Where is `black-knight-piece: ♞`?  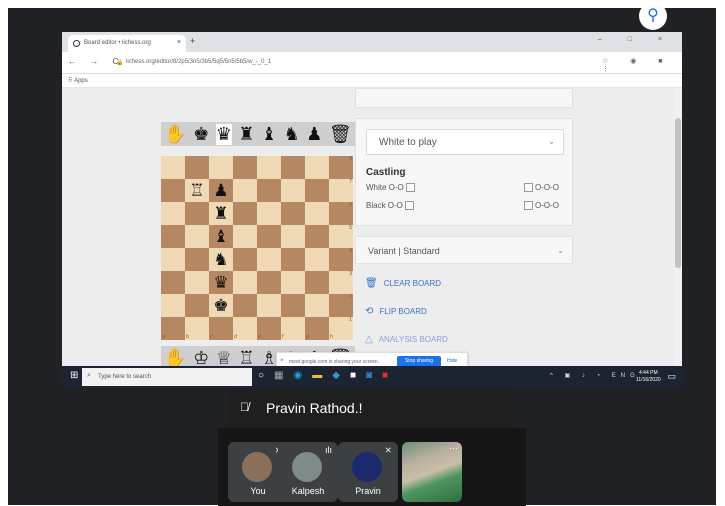
black-knight-piece: ♞ is located at coordinates (220, 259).